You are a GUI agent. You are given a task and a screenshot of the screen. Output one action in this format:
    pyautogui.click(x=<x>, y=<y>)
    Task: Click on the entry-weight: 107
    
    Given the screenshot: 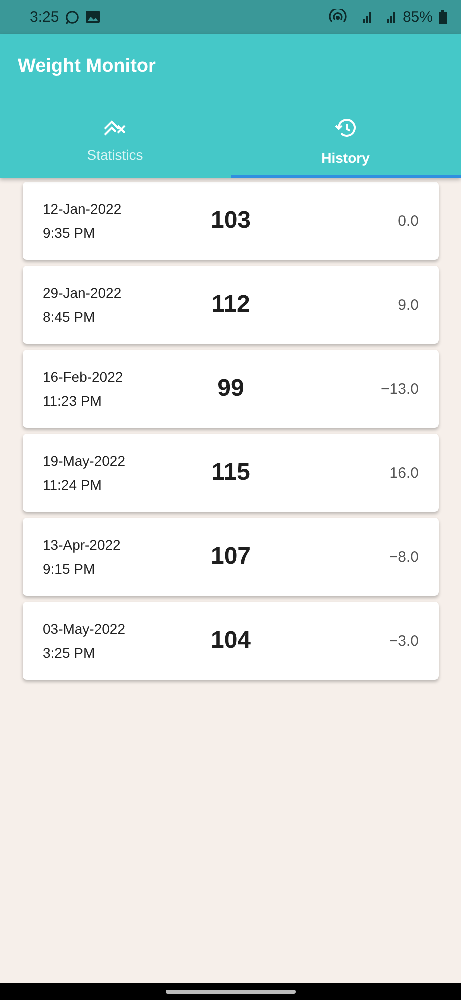 What is the action you would take?
    pyautogui.click(x=231, y=557)
    